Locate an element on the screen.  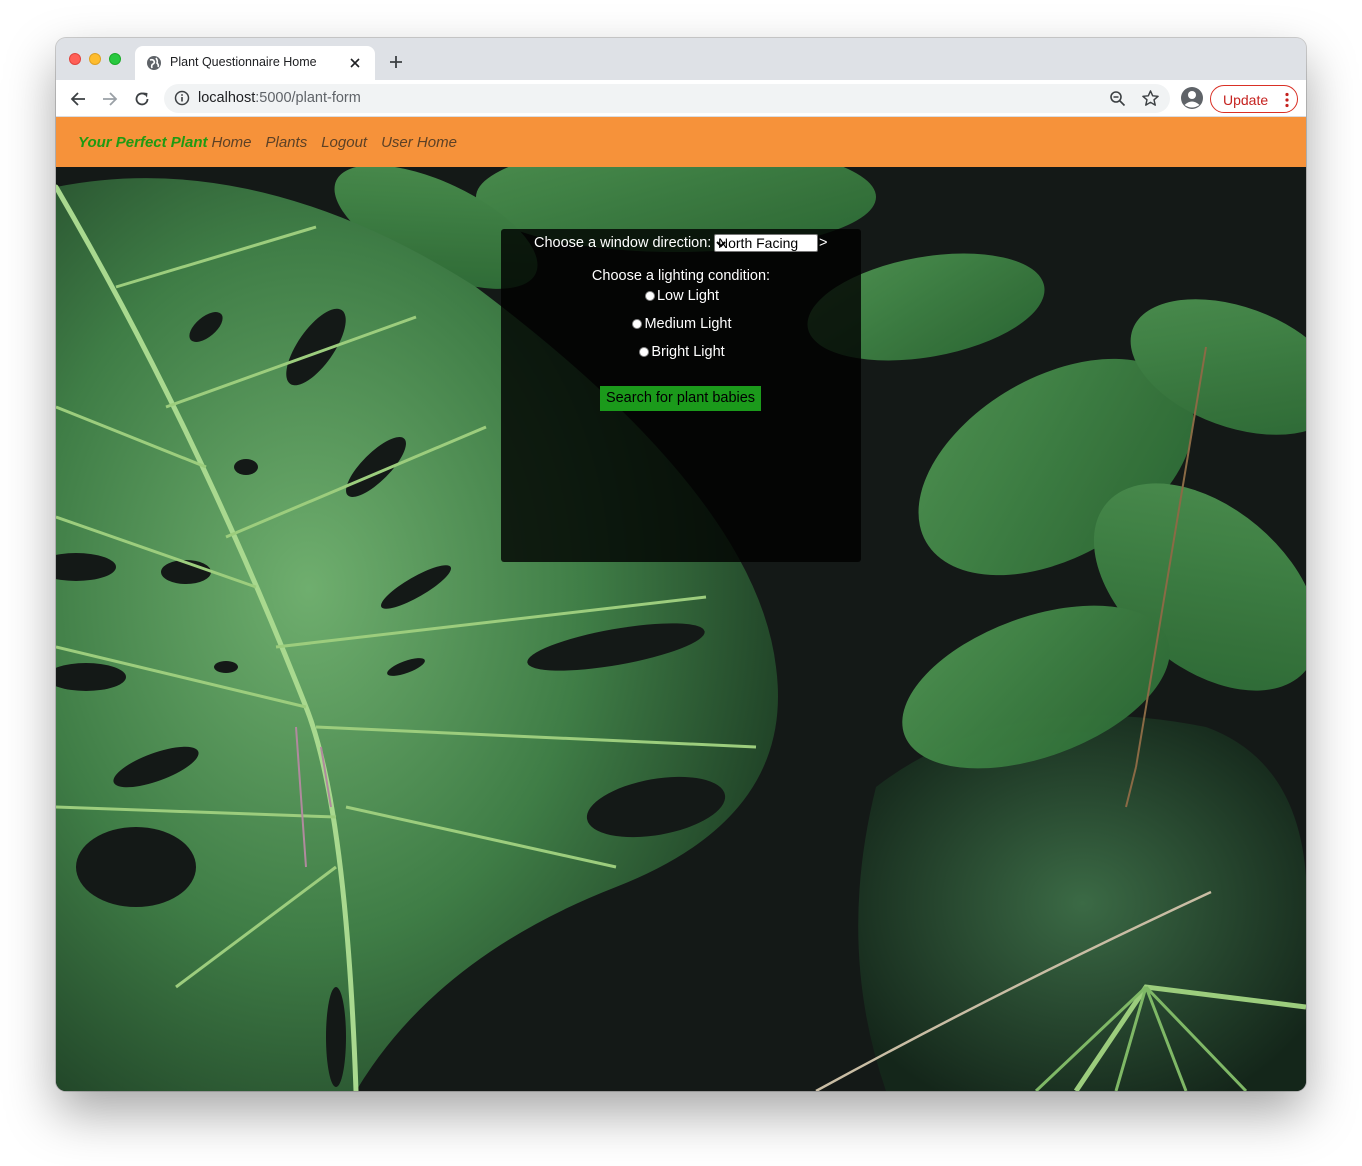
url-text: localhost:5000/plant-form is located at coordinates (279, 98).